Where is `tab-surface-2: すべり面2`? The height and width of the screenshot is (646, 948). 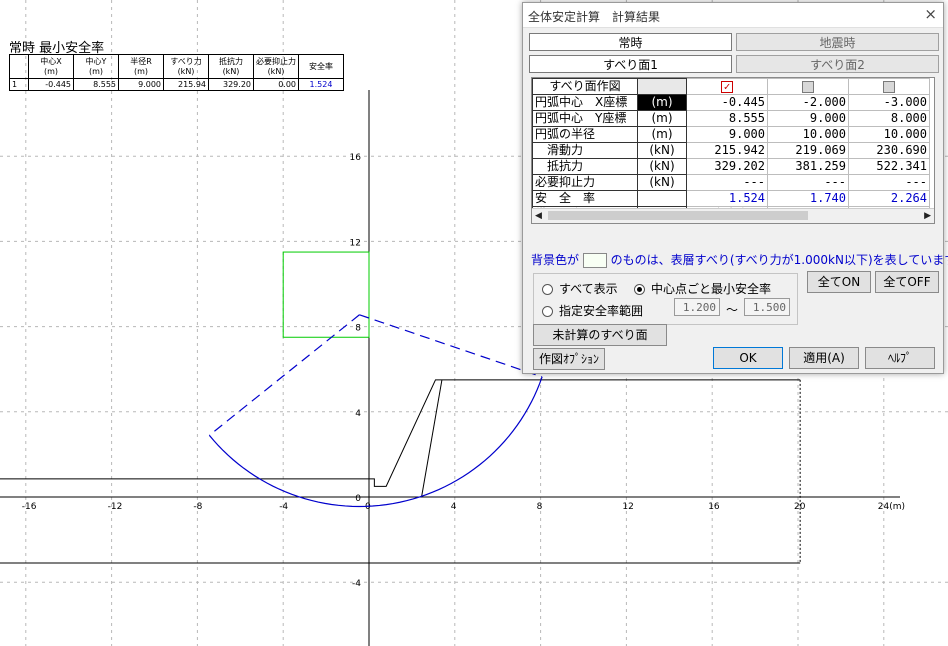 tab-surface-2: すべり面2 is located at coordinates (837, 64).